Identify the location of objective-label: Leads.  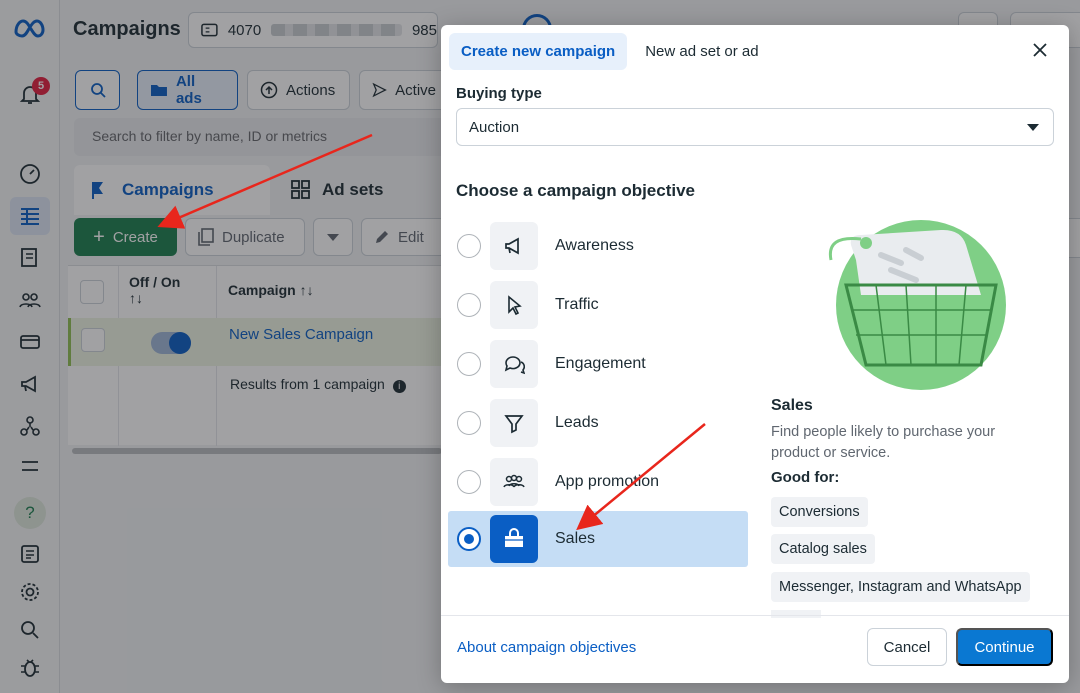
(577, 422).